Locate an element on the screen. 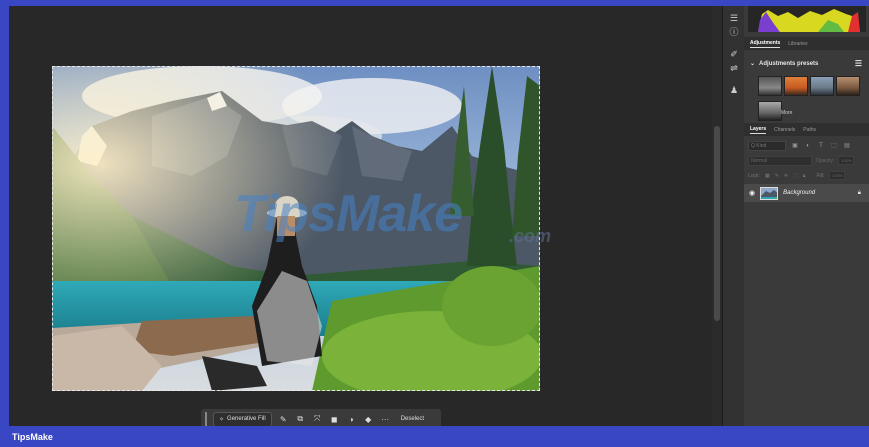 The height and width of the screenshot is (447, 869). lock-artboard-icon: ⬚ is located at coordinates (795, 176).